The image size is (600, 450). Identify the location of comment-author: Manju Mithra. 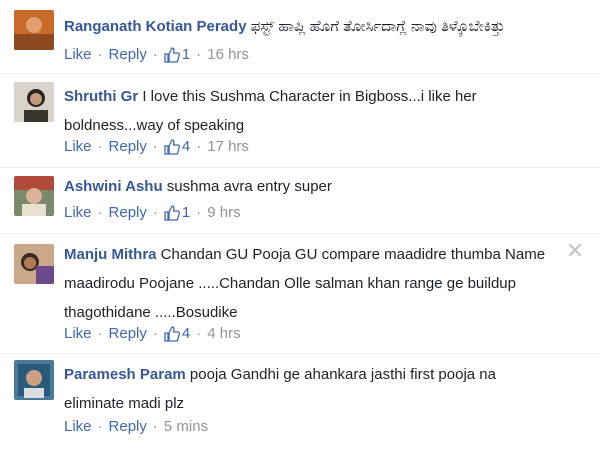
(110, 254).